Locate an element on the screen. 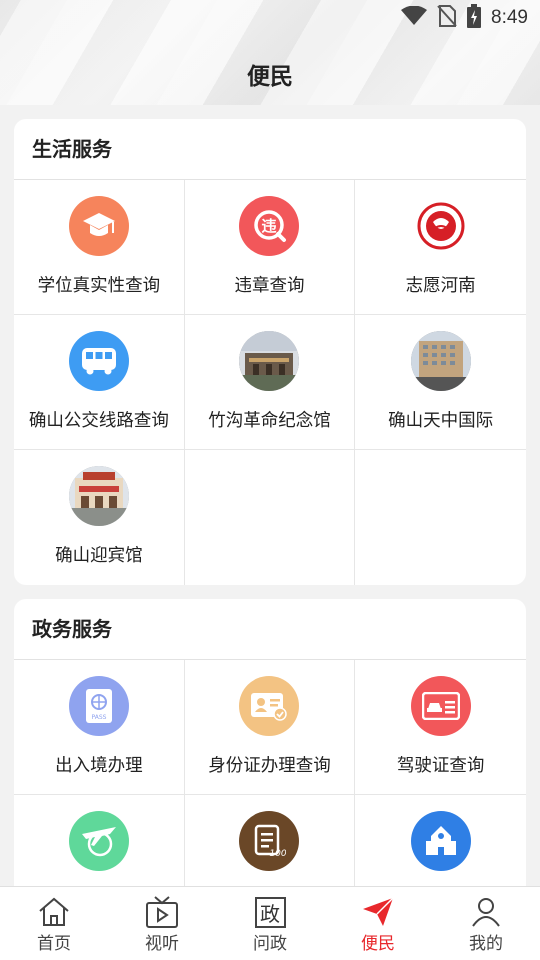 The width and height of the screenshot is (540, 960). service-label: 学位真实性查询 is located at coordinates (99, 286).